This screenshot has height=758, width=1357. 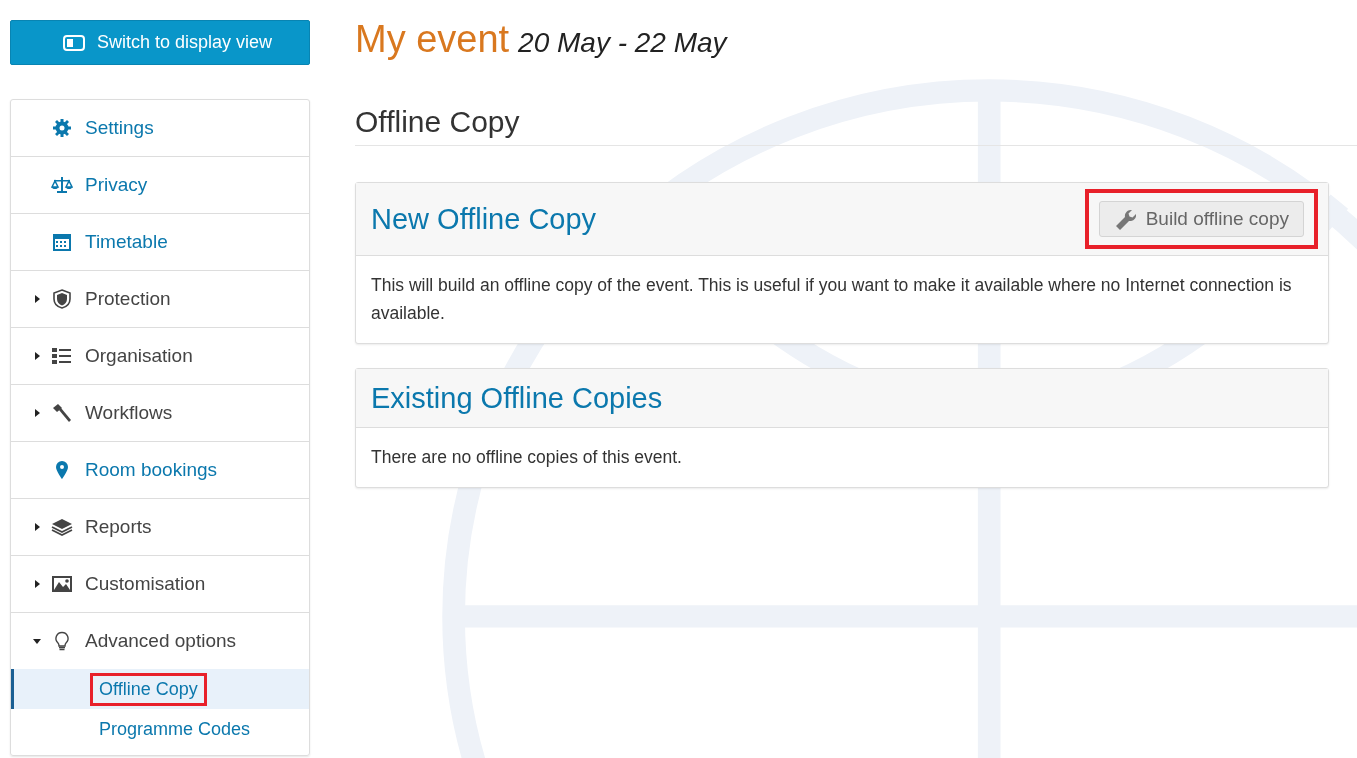 What do you see at coordinates (160, 470) in the screenshot?
I see `sidebar-item: Room bookings` at bounding box center [160, 470].